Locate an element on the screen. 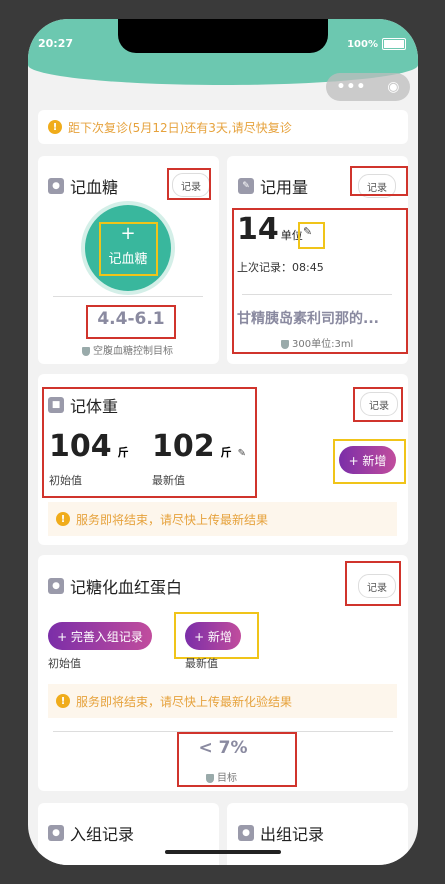  weight-latest-value: 102 is located at coordinates (183, 446).